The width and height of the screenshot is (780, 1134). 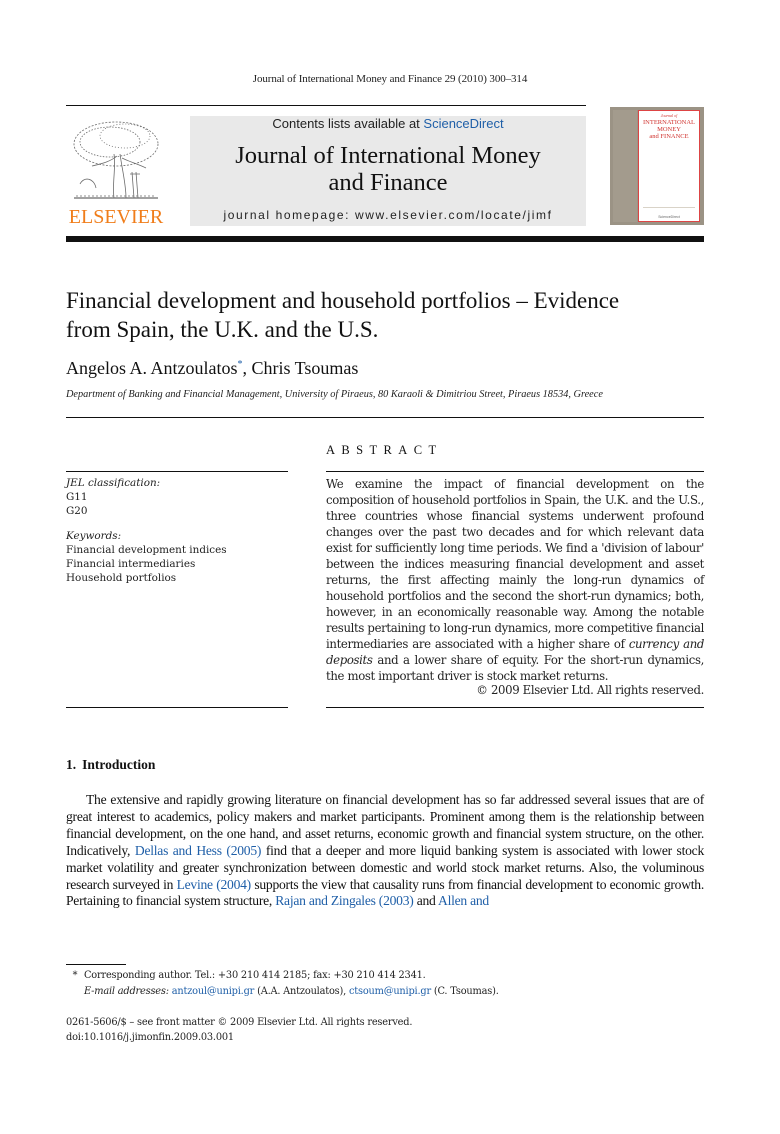 I want to click on abstract-bottom-rule, so click(x=515, y=707).